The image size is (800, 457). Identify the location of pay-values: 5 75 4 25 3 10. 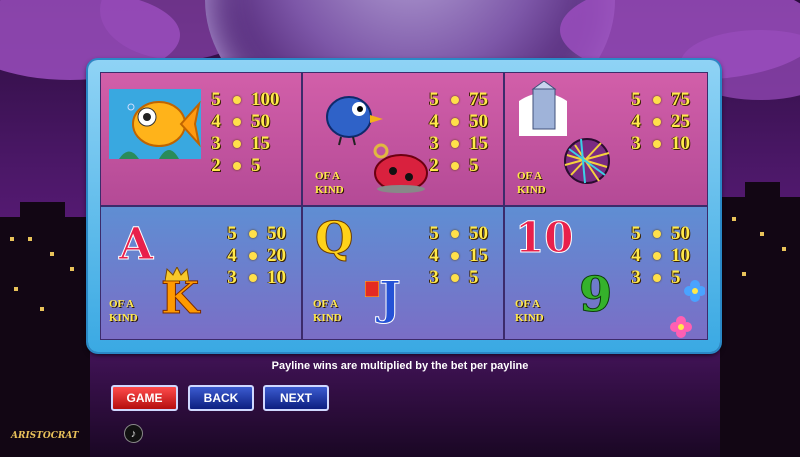
(668, 122).